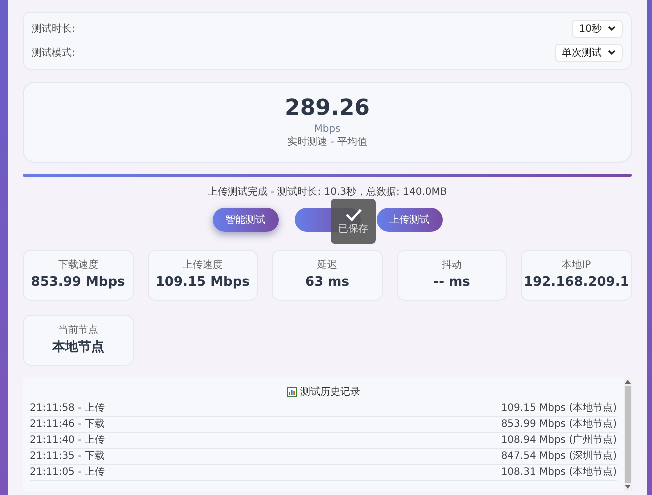  I want to click on setting-label: 测试模式:, so click(54, 53).